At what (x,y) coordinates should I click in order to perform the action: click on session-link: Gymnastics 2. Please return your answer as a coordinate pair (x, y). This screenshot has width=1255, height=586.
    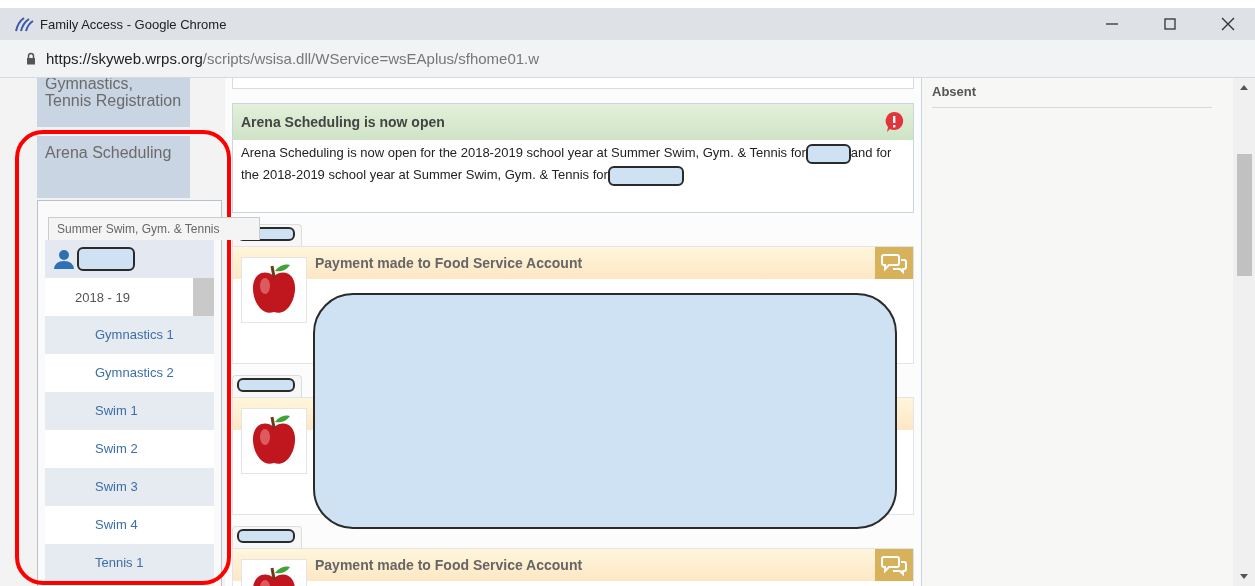
    Looking at the image, I should click on (129, 373).